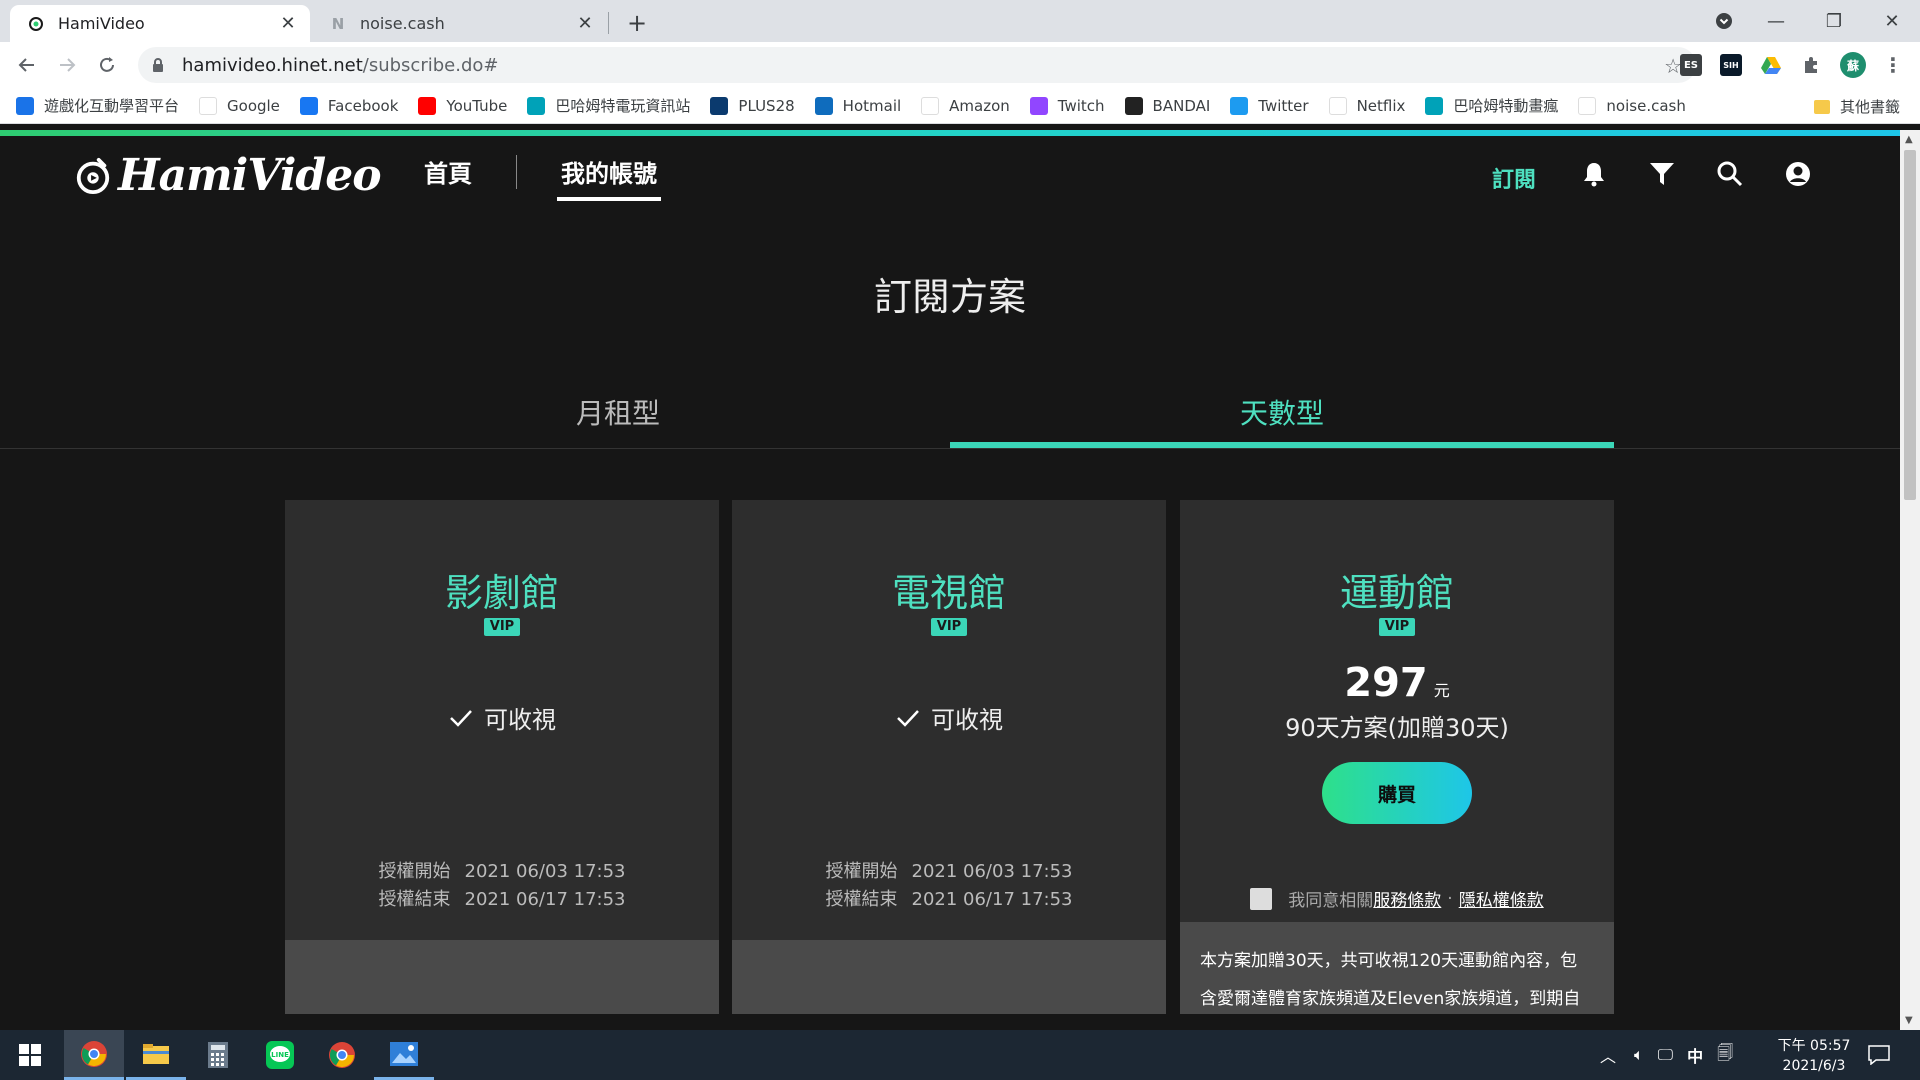 The image size is (1920, 1080). I want to click on google-drive-icon, so click(1771, 65).